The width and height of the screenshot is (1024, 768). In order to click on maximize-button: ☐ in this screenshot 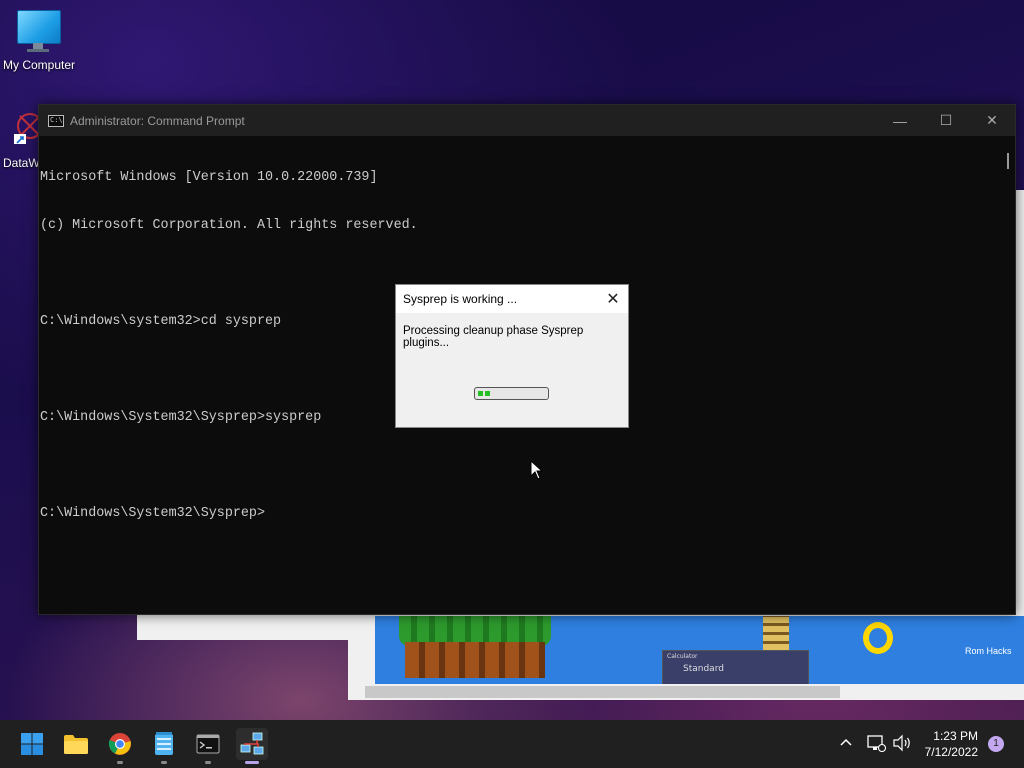, I will do `click(946, 120)`.